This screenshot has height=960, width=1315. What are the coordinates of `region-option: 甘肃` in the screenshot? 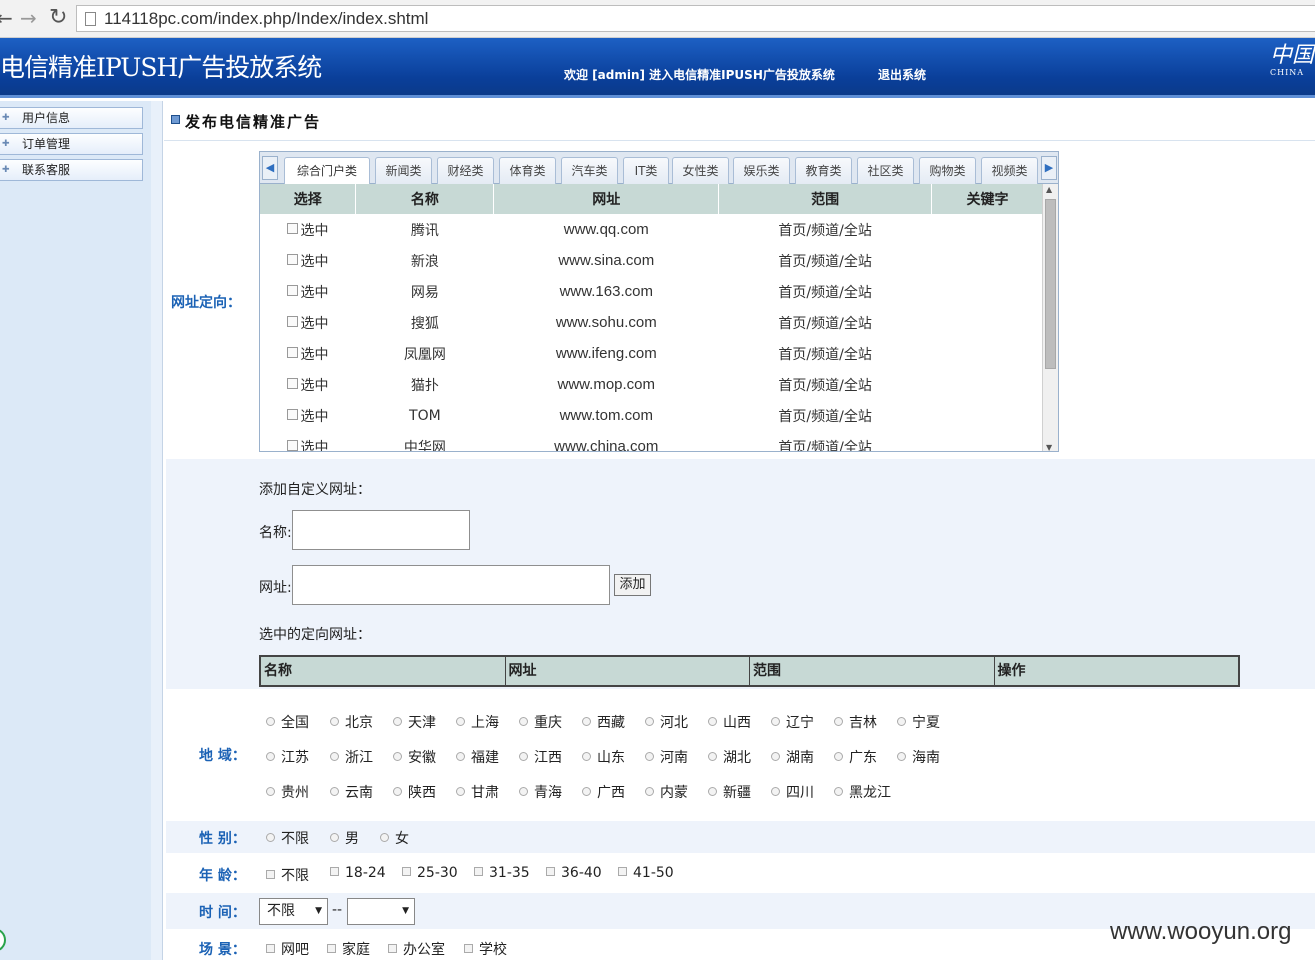 It's located at (477, 792).